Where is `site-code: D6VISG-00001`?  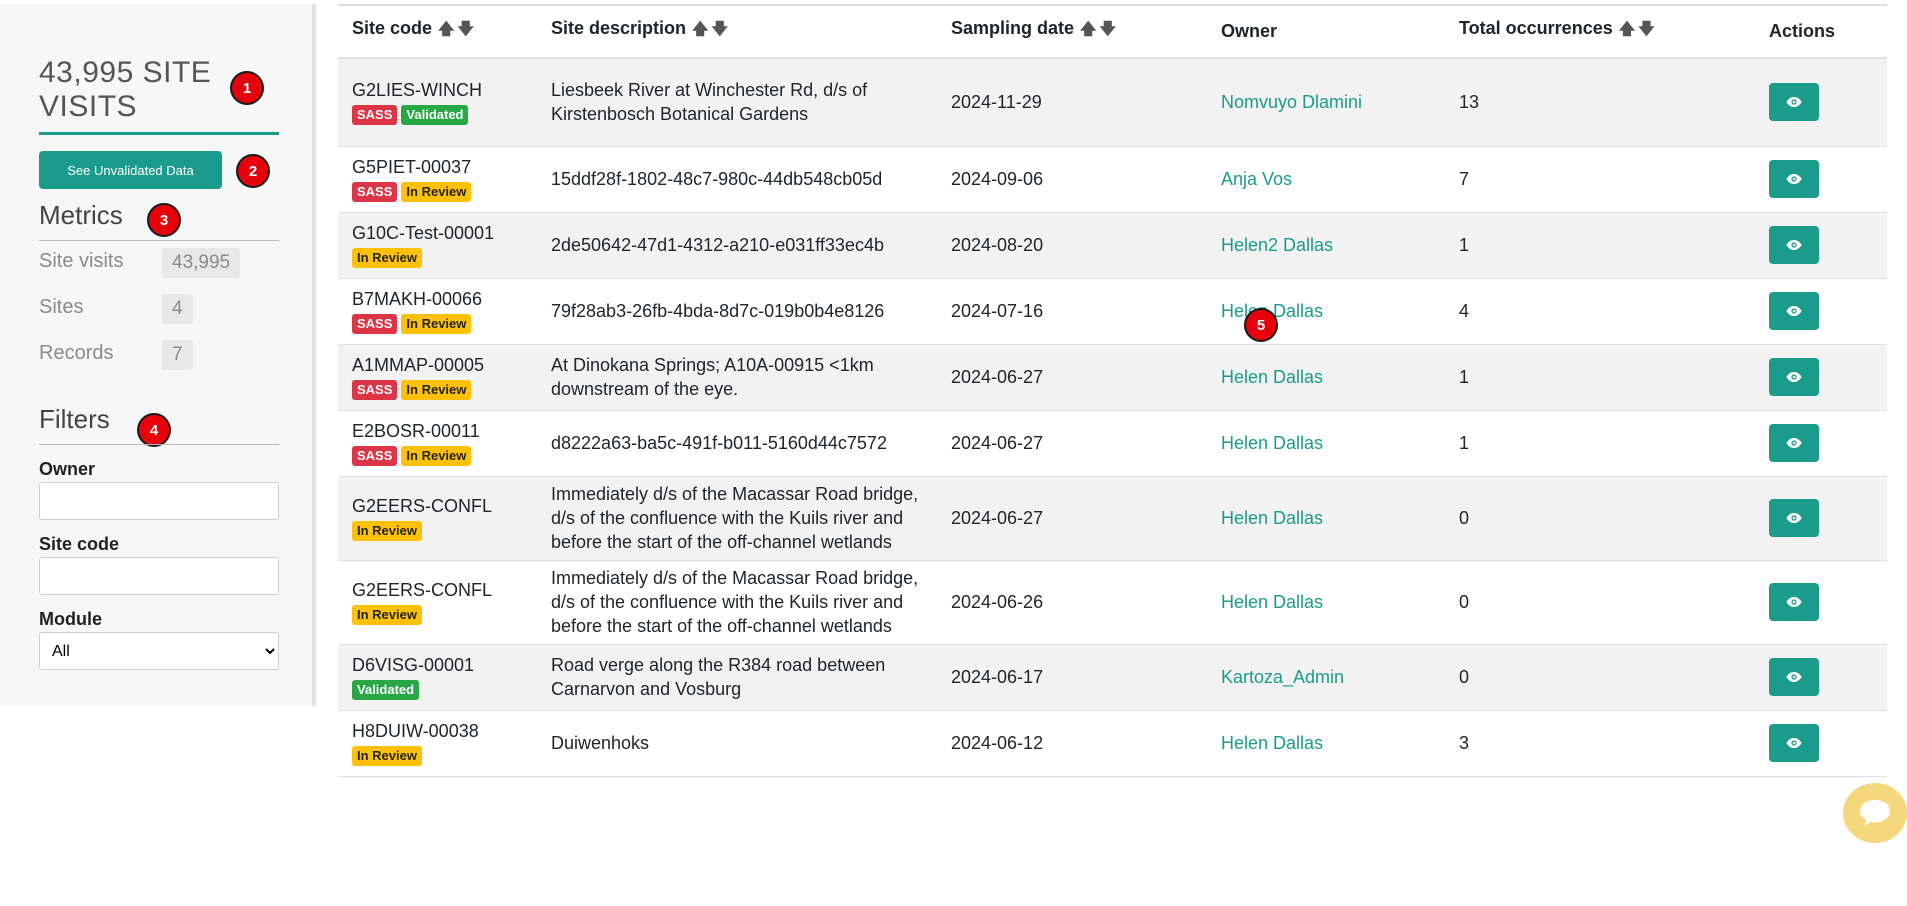
site-code: D6VISG-00001 is located at coordinates (413, 665).